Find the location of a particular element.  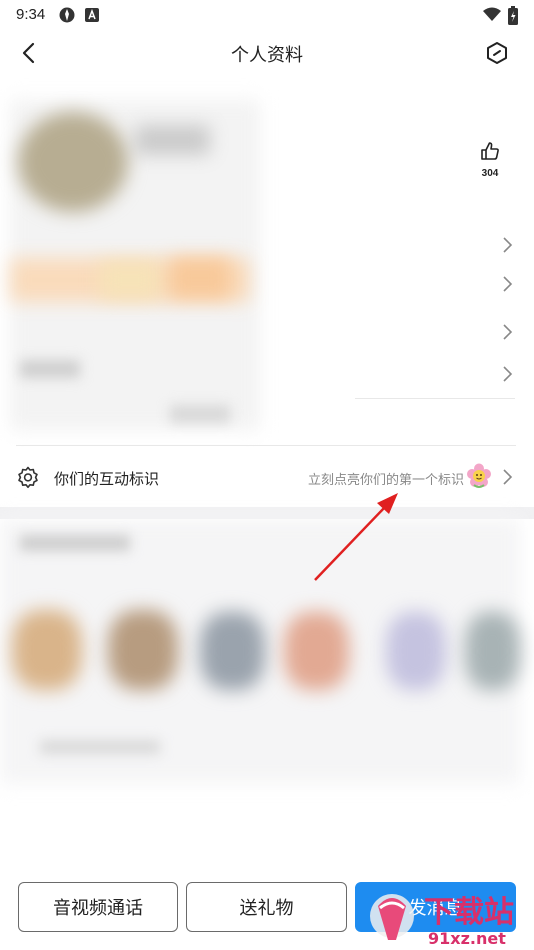

interaction-hint: 立刻点亮你们的第一个标识 is located at coordinates (385, 479).